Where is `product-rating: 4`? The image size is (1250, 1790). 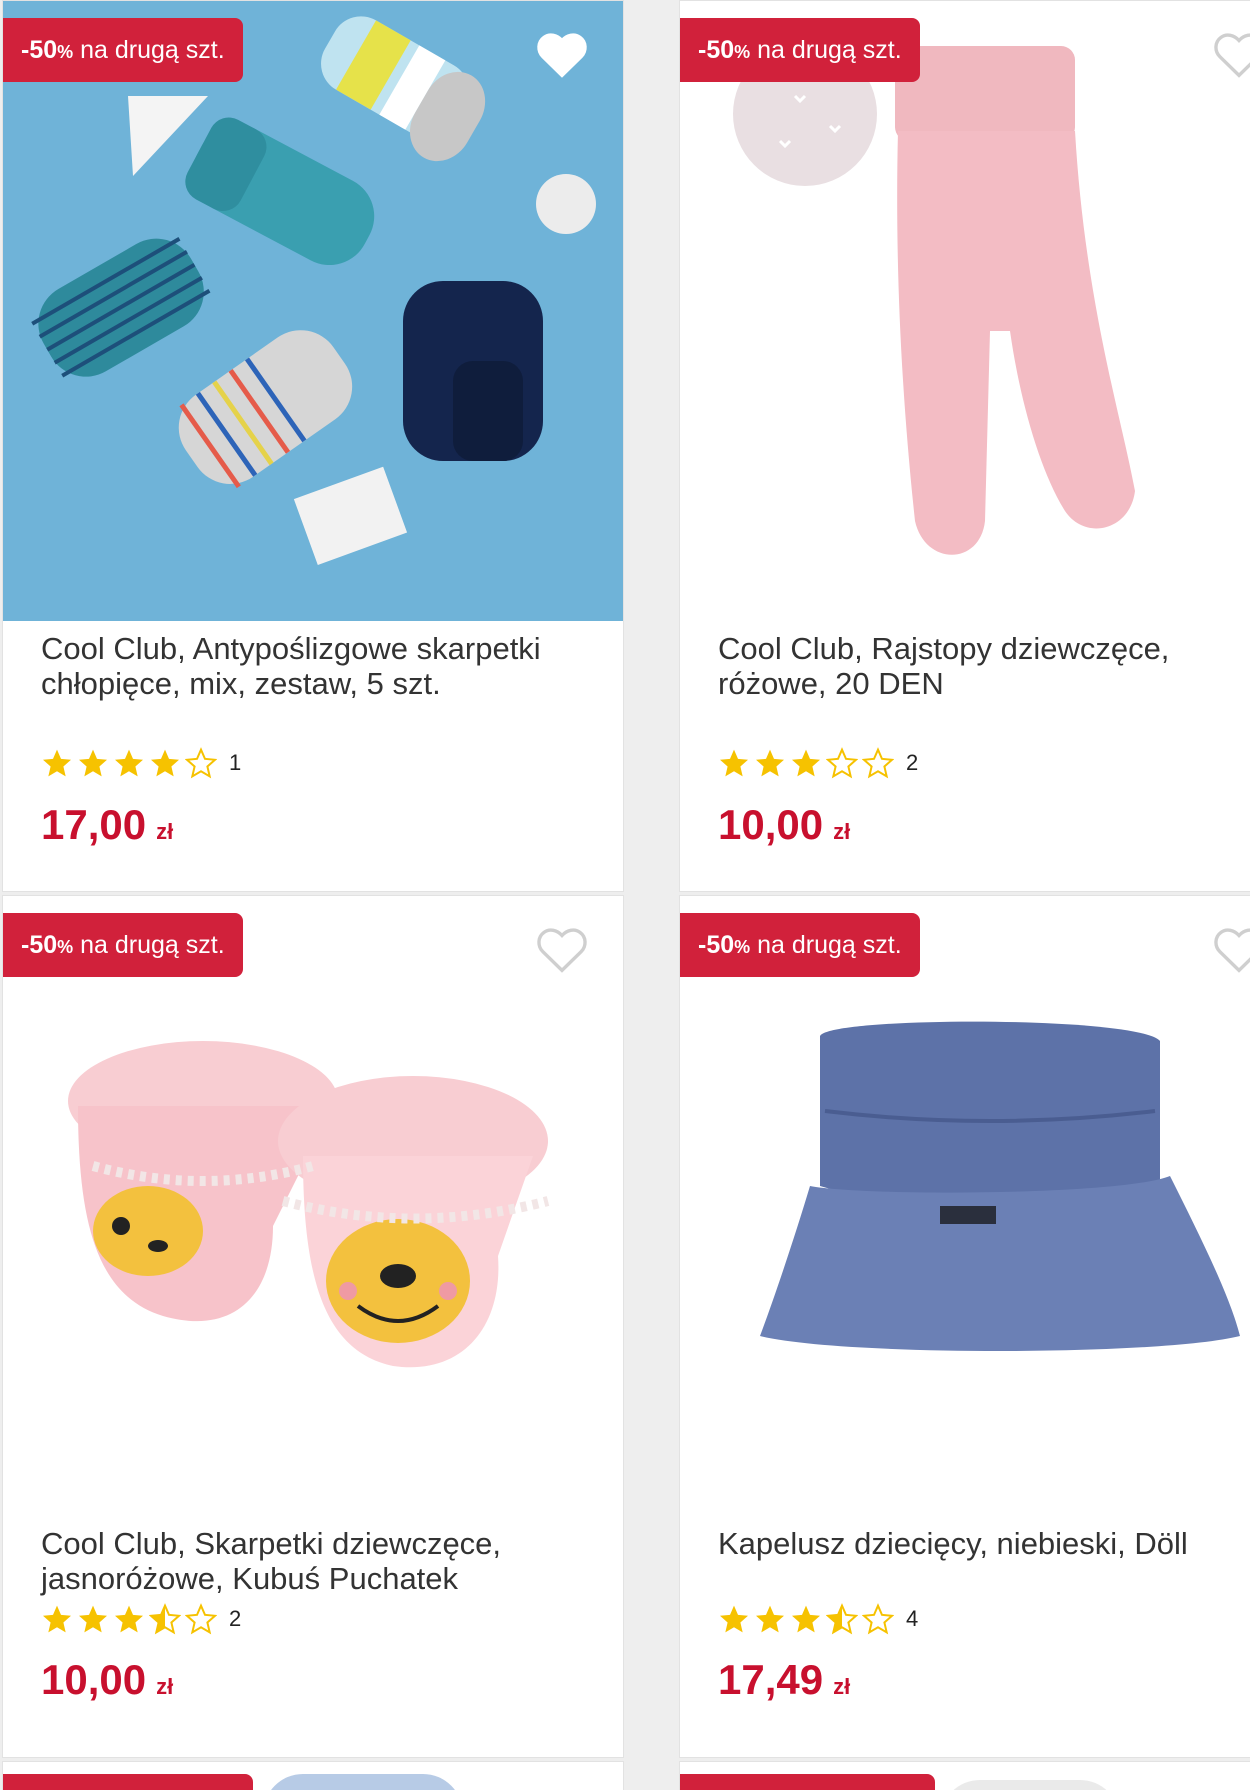 product-rating: 4 is located at coordinates (818, 1619).